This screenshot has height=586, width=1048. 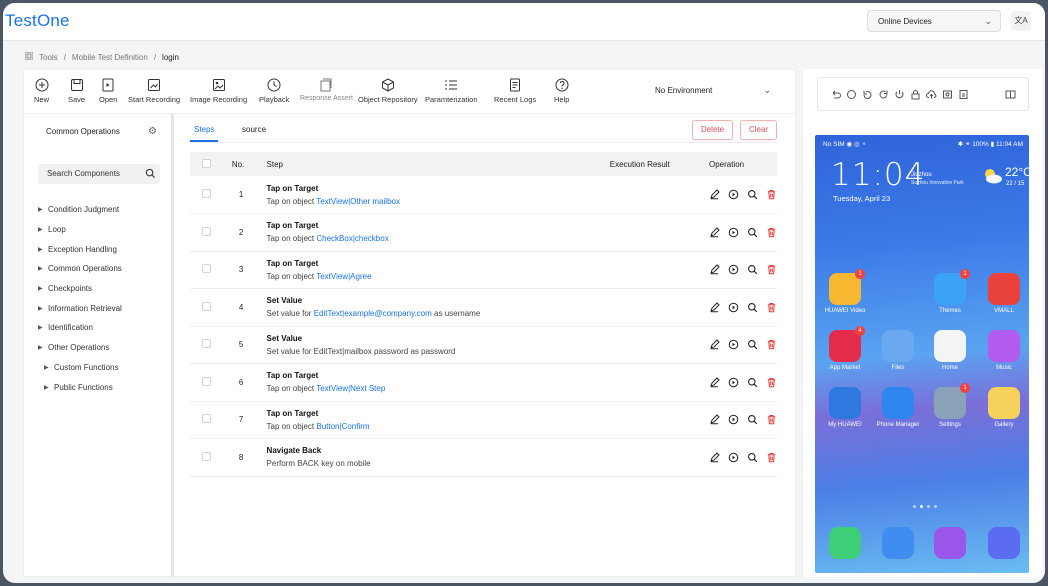 What do you see at coordinates (80, 328) in the screenshot?
I see `tree-item-identification: ▶ Identification` at bounding box center [80, 328].